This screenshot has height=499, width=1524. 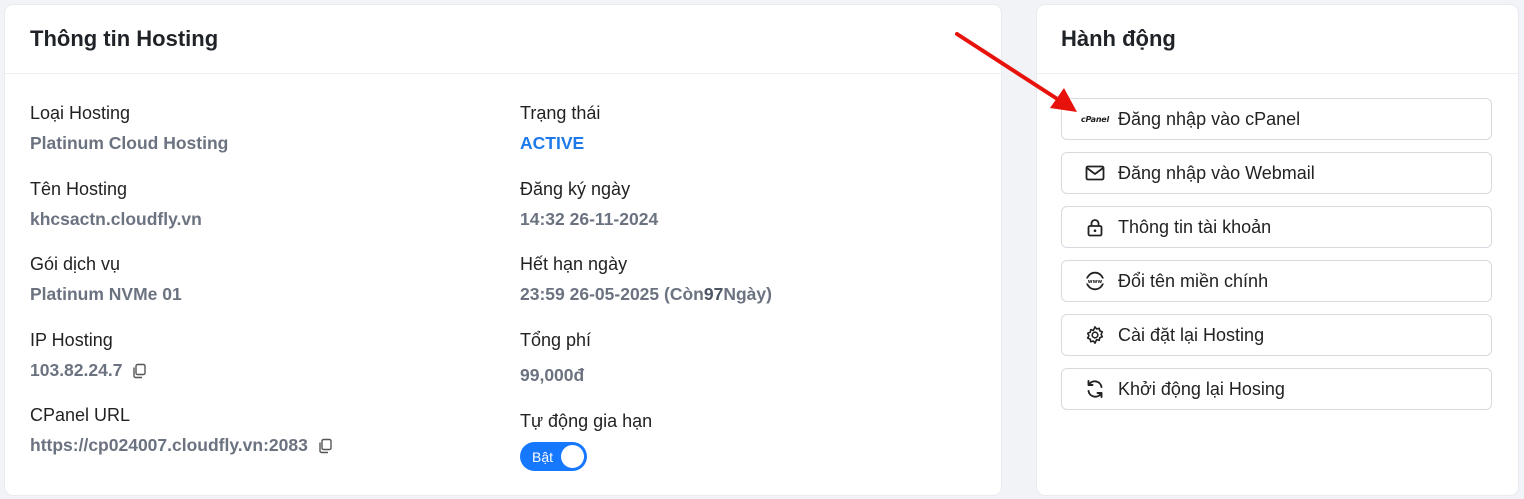 I want to click on webmail-login-label: Đăng nhập vào Webmail, so click(x=1216, y=172).